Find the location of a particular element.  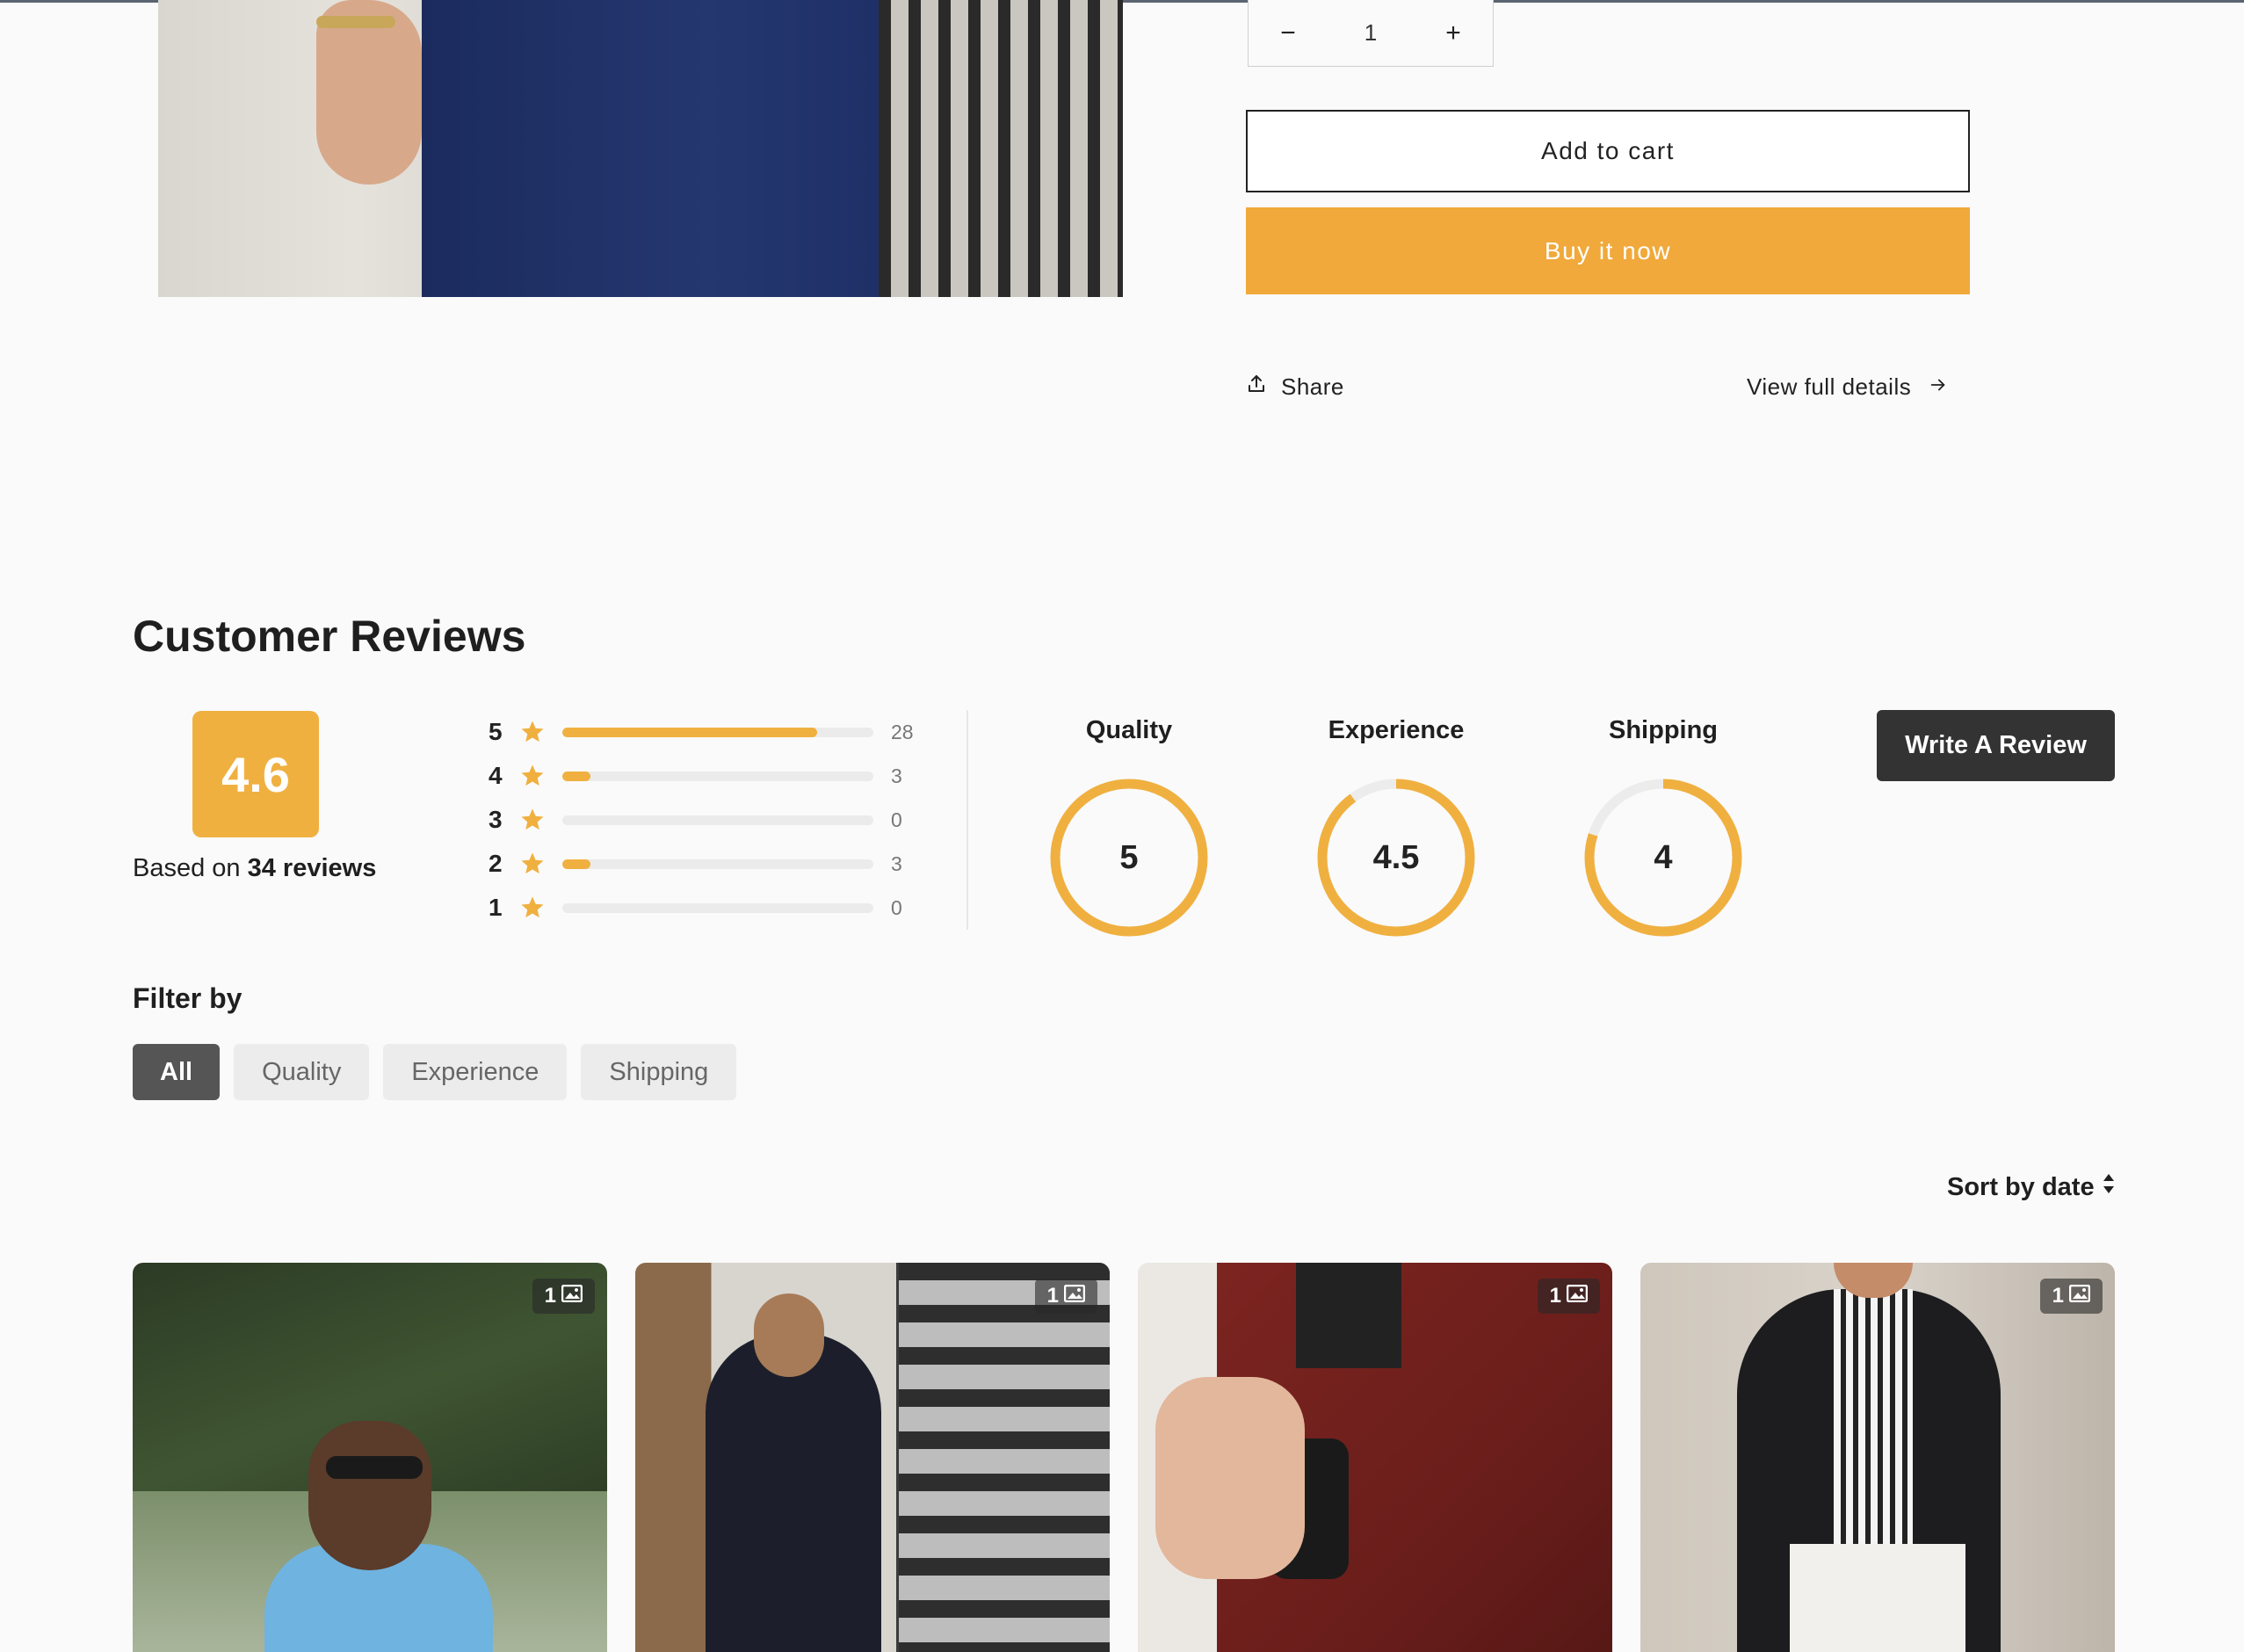

quantity-stepper: − 1 + is located at coordinates (1371, 33).